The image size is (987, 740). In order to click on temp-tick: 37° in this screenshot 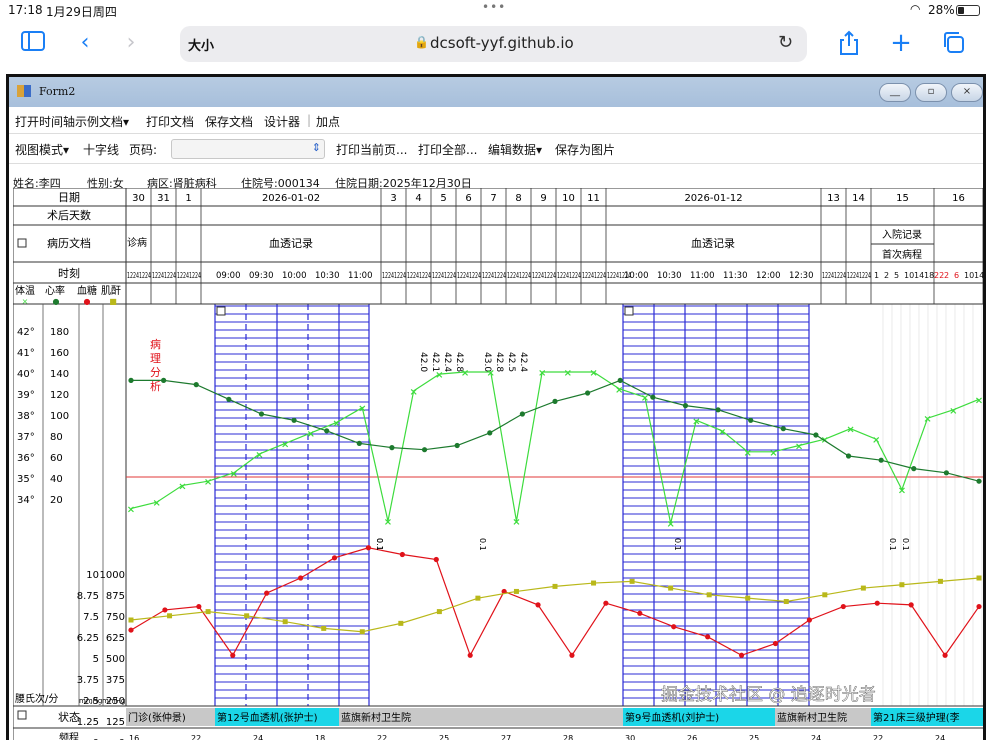, I will do `click(26, 437)`.